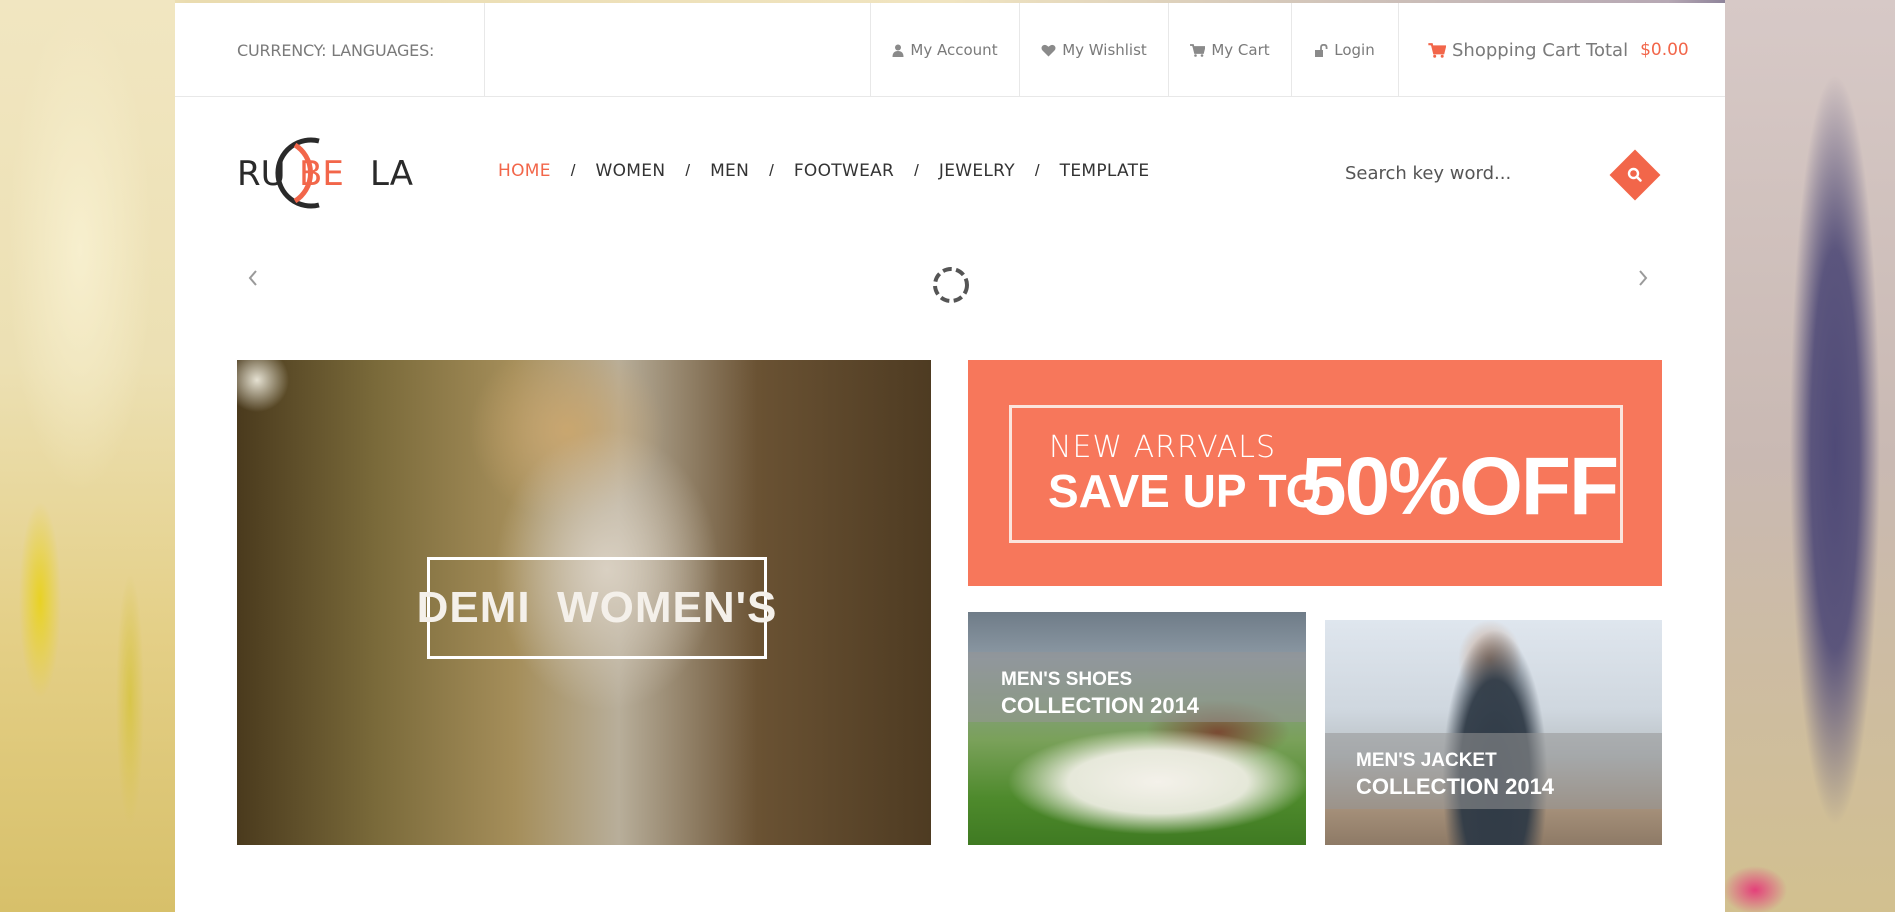 The height and width of the screenshot is (912, 1895). I want to click on my-account-label: My Account, so click(954, 50).